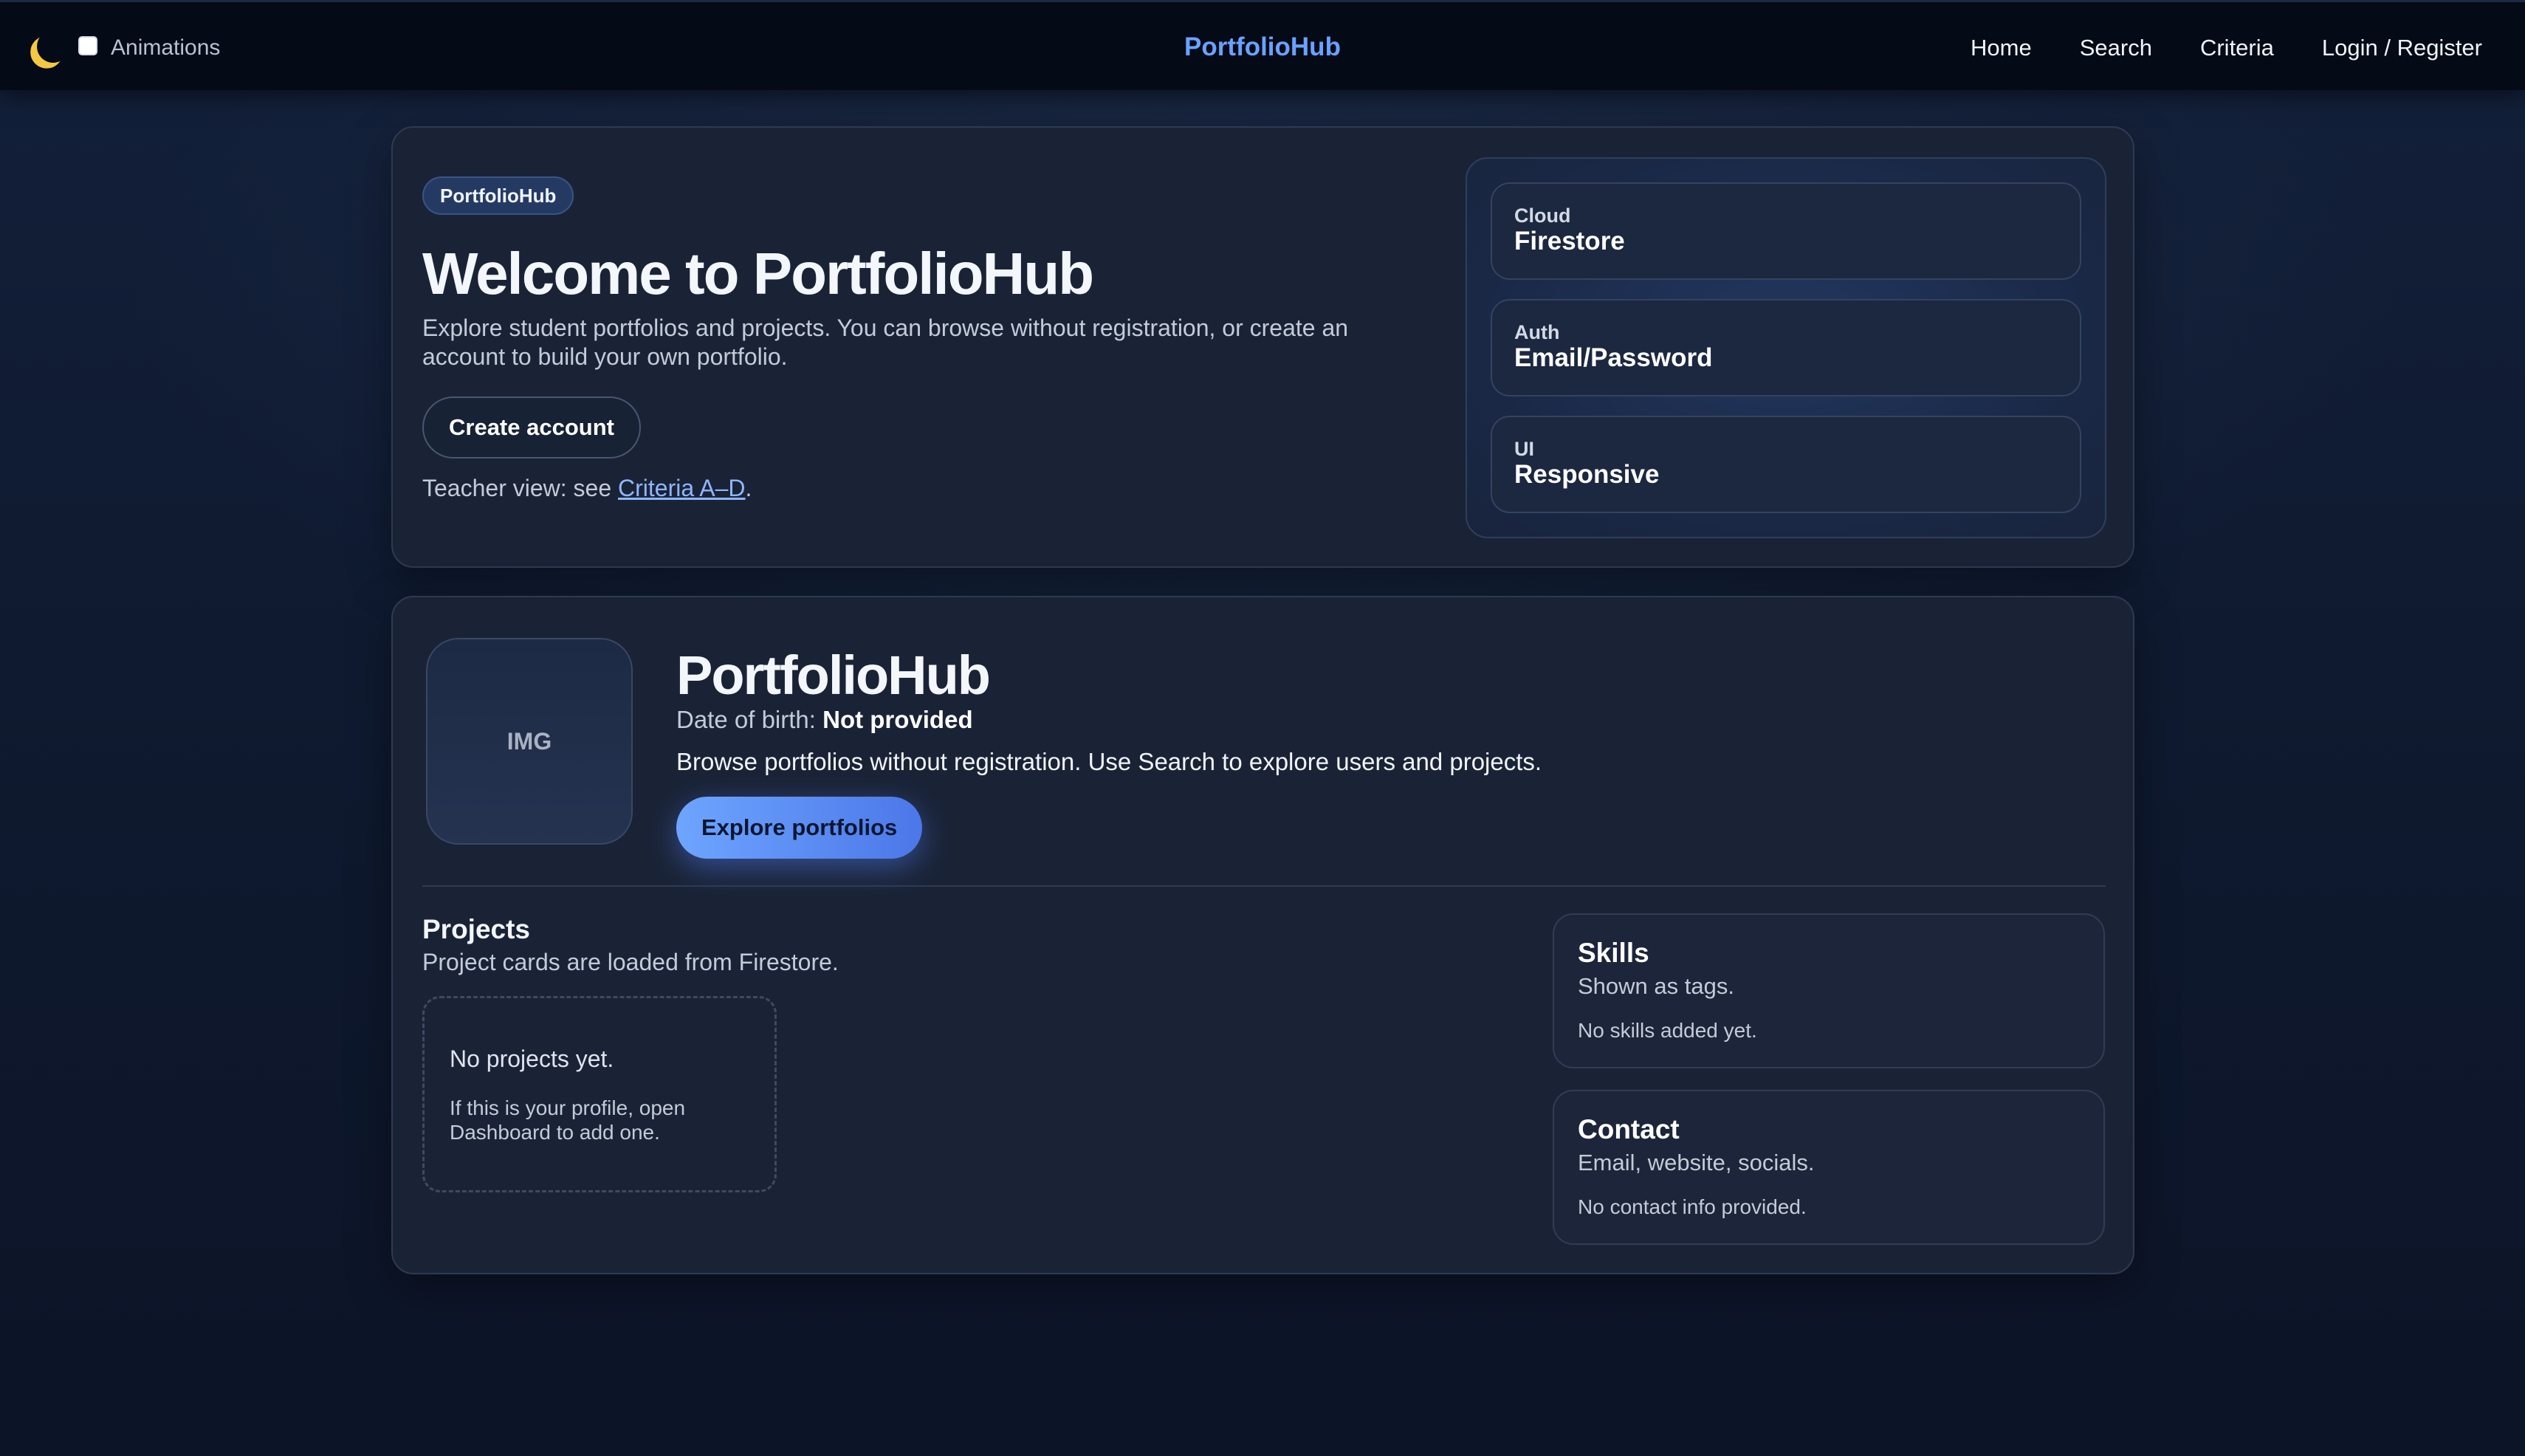 This screenshot has height=1456, width=2525. Describe the element at coordinates (682, 488) in the screenshot. I see `criteria-link: Criteria A–D` at that location.